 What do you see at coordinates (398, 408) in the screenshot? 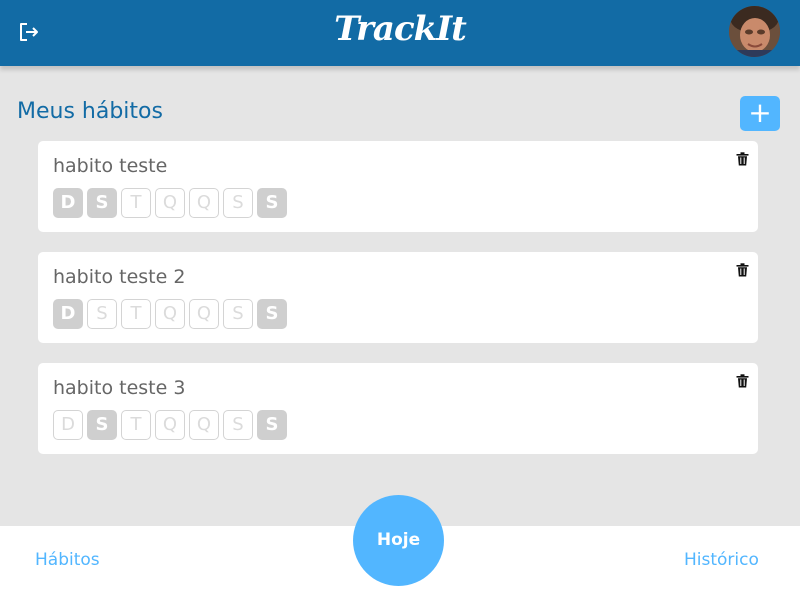
I see `habit-card: habito teste 3DSTQQSS` at bounding box center [398, 408].